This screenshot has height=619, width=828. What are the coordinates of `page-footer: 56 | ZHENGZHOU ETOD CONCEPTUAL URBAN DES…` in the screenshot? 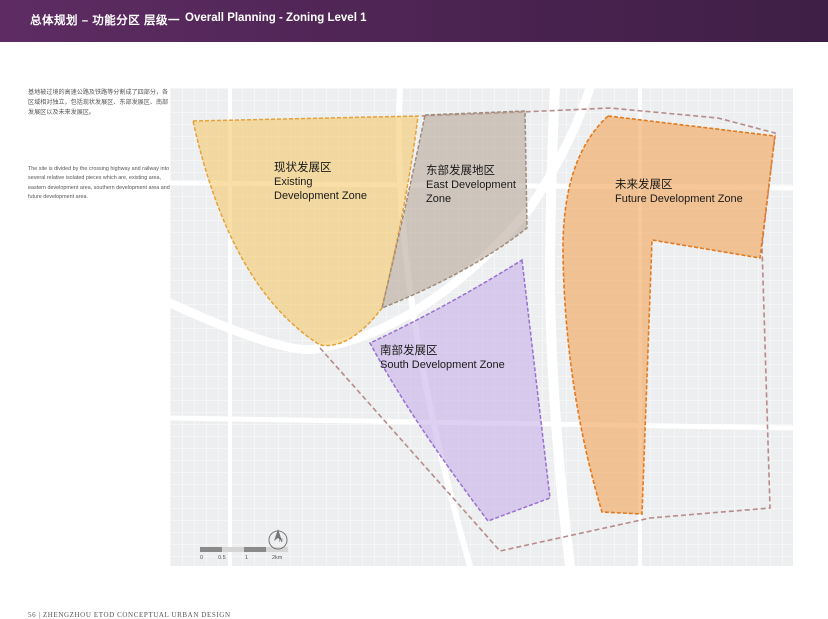 It's located at (129, 615).